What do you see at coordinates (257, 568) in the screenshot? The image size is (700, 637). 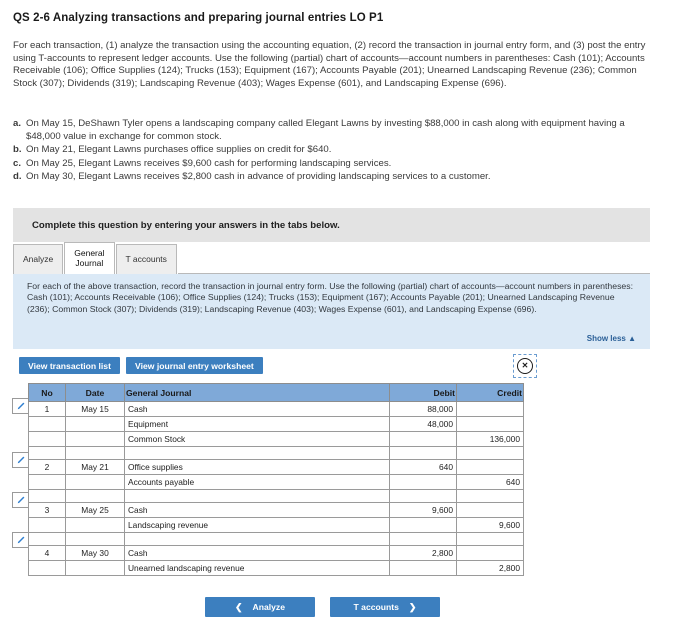 I see `cell-account: Unearned landscaping revenue` at bounding box center [257, 568].